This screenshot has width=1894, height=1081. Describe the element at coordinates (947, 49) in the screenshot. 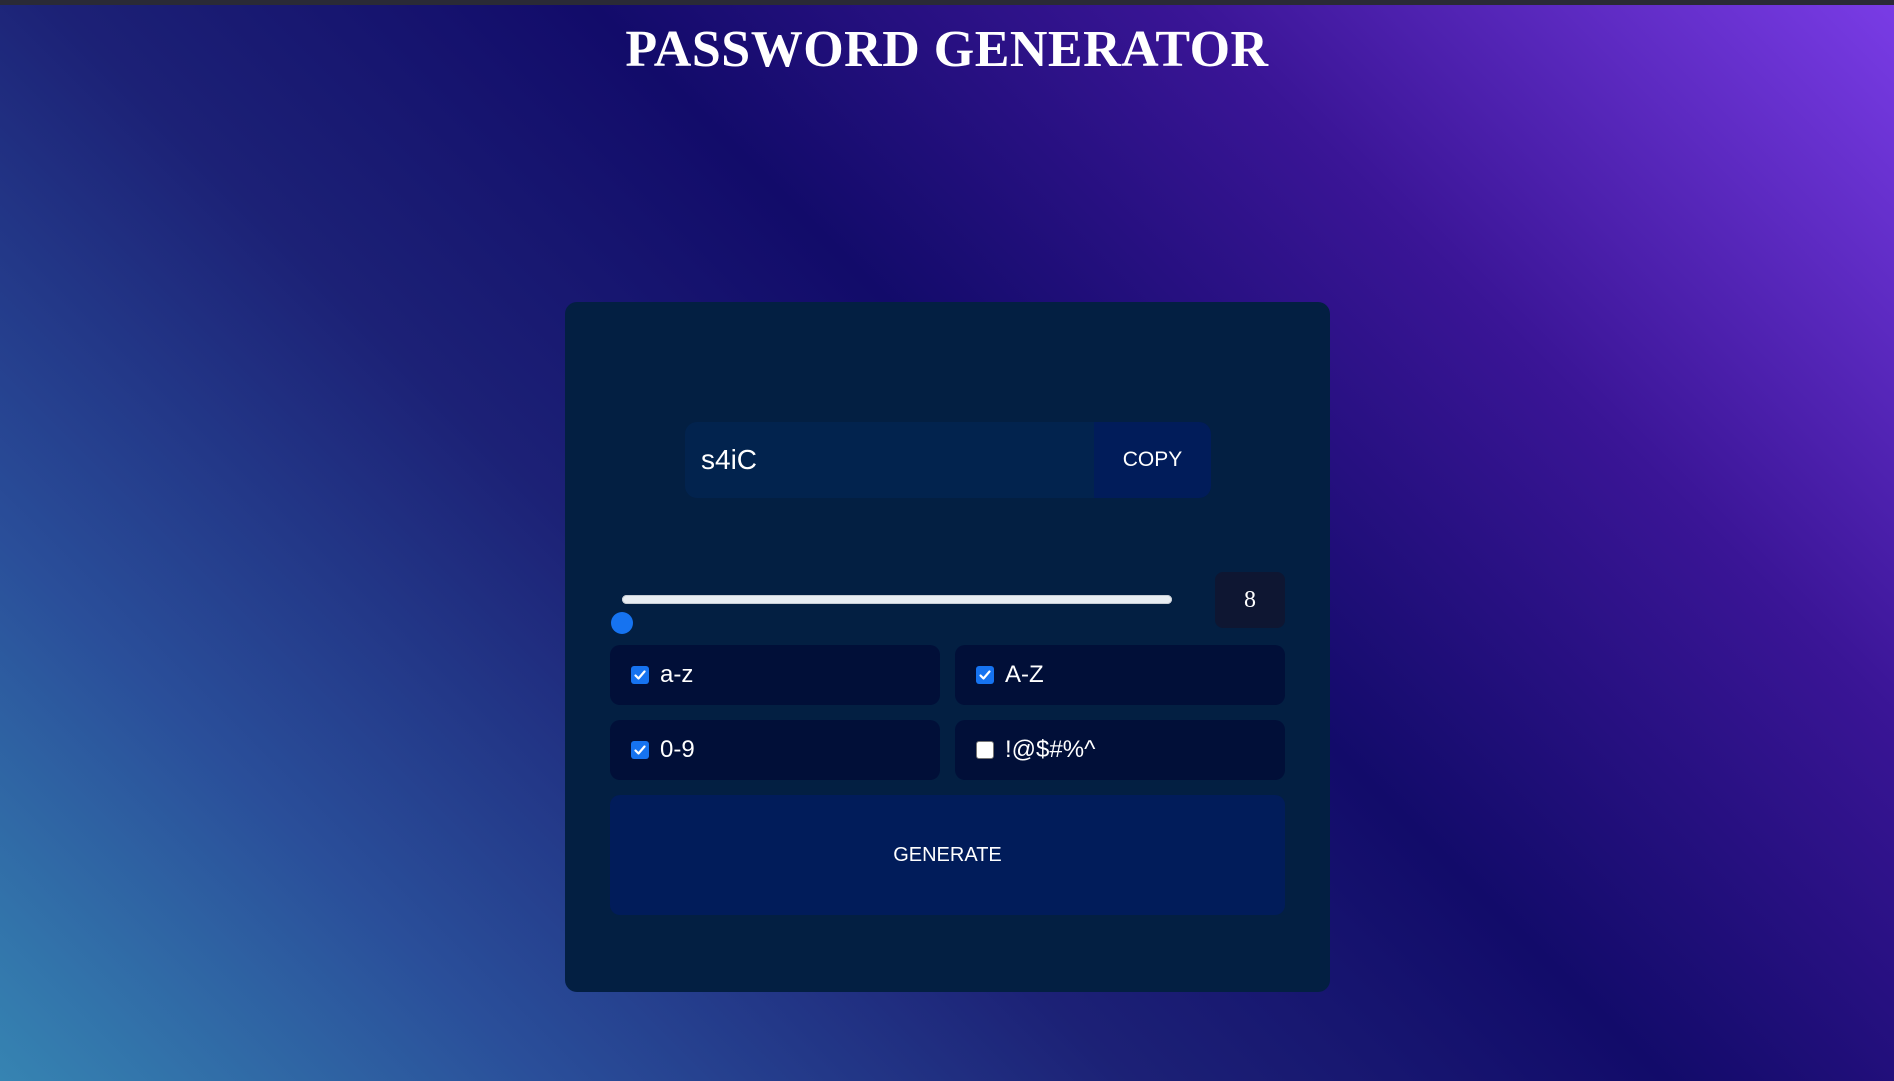

I see `page-title: PASSWORD GENERATOR` at that location.